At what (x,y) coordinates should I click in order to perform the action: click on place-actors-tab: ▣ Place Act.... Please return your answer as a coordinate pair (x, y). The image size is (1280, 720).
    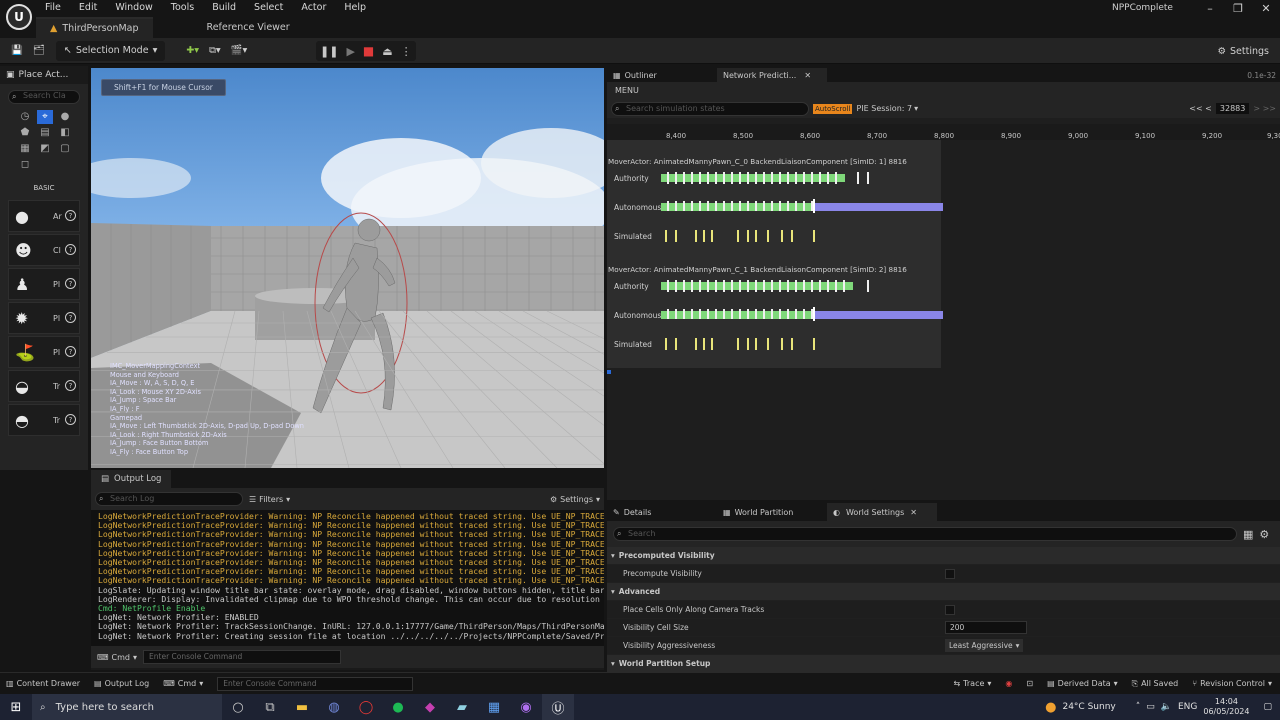
    Looking at the image, I should click on (44, 75).